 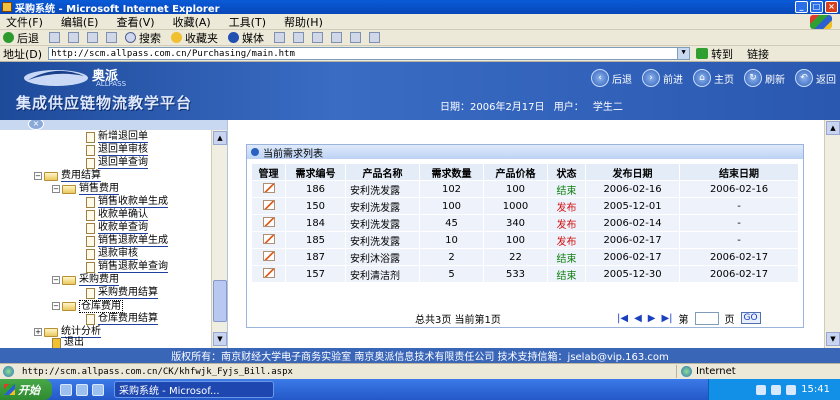 I want to click on ie-quicklaunch-icon, so click(x=66, y=389).